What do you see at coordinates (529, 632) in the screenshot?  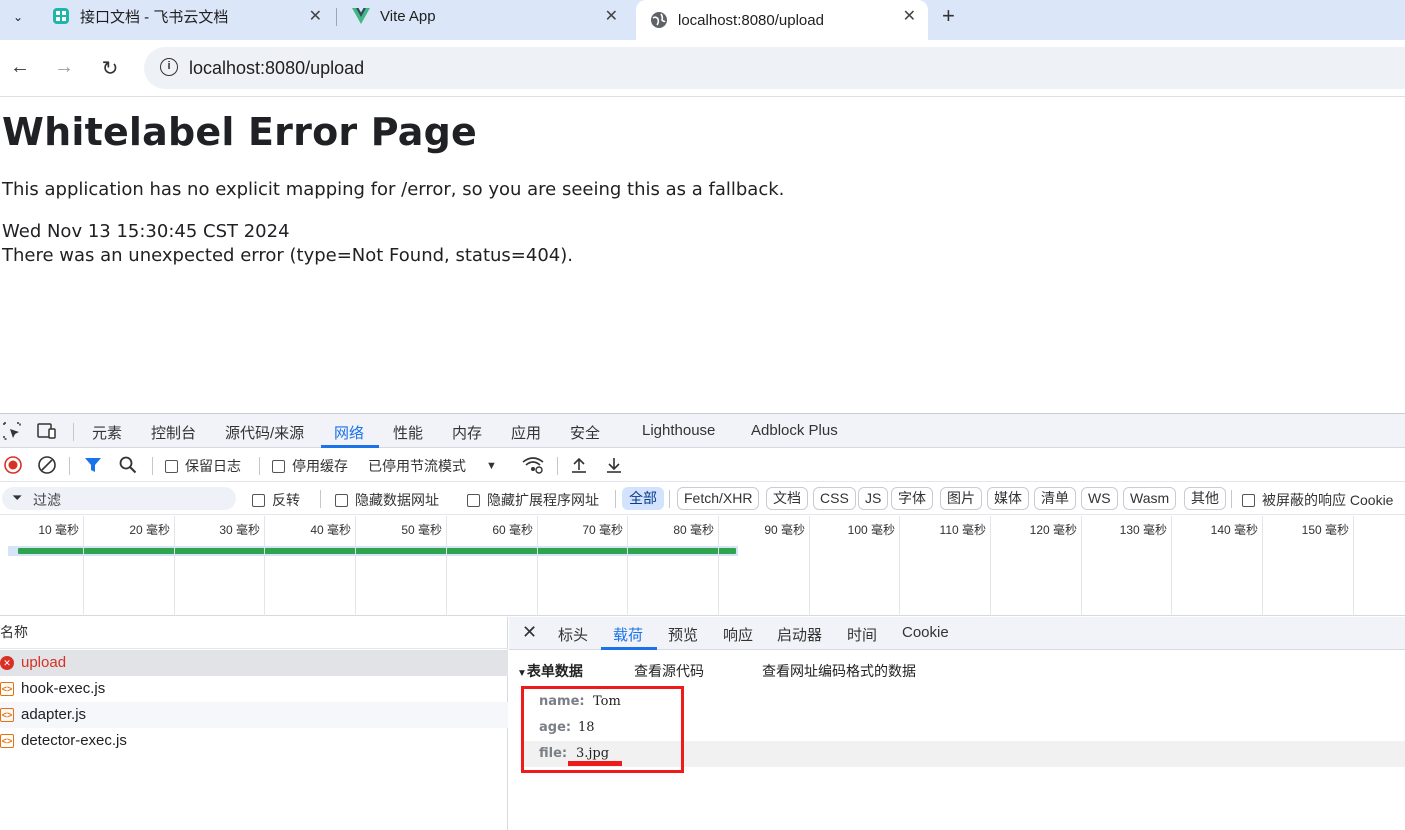 I see `close-detail-icon: ✕` at bounding box center [529, 632].